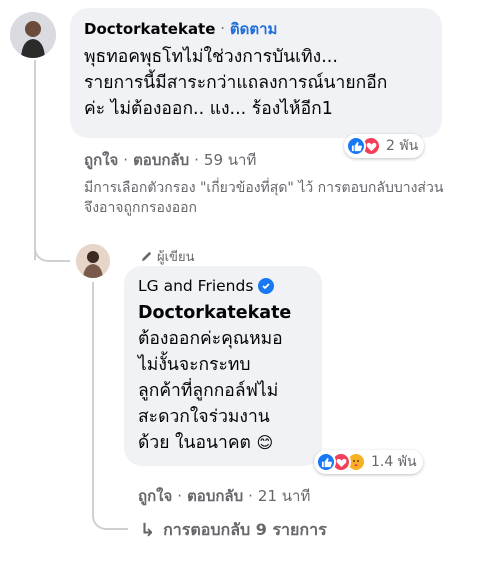 This screenshot has width=500, height=562. I want to click on commenter-avatar-image, so click(33, 35).